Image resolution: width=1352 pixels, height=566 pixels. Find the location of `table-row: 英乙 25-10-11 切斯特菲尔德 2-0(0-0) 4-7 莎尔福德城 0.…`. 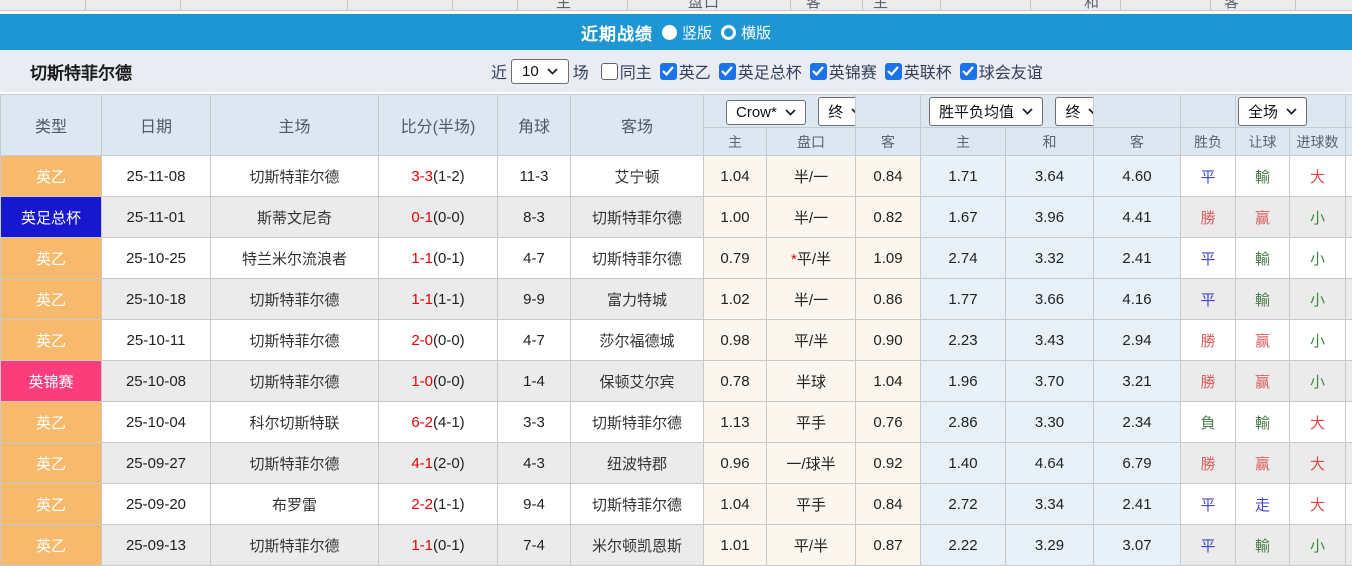

table-row: 英乙 25-10-11 切斯特菲尔德 2-0(0-0) 4-7 莎尔福德城 0.… is located at coordinates (676, 340).